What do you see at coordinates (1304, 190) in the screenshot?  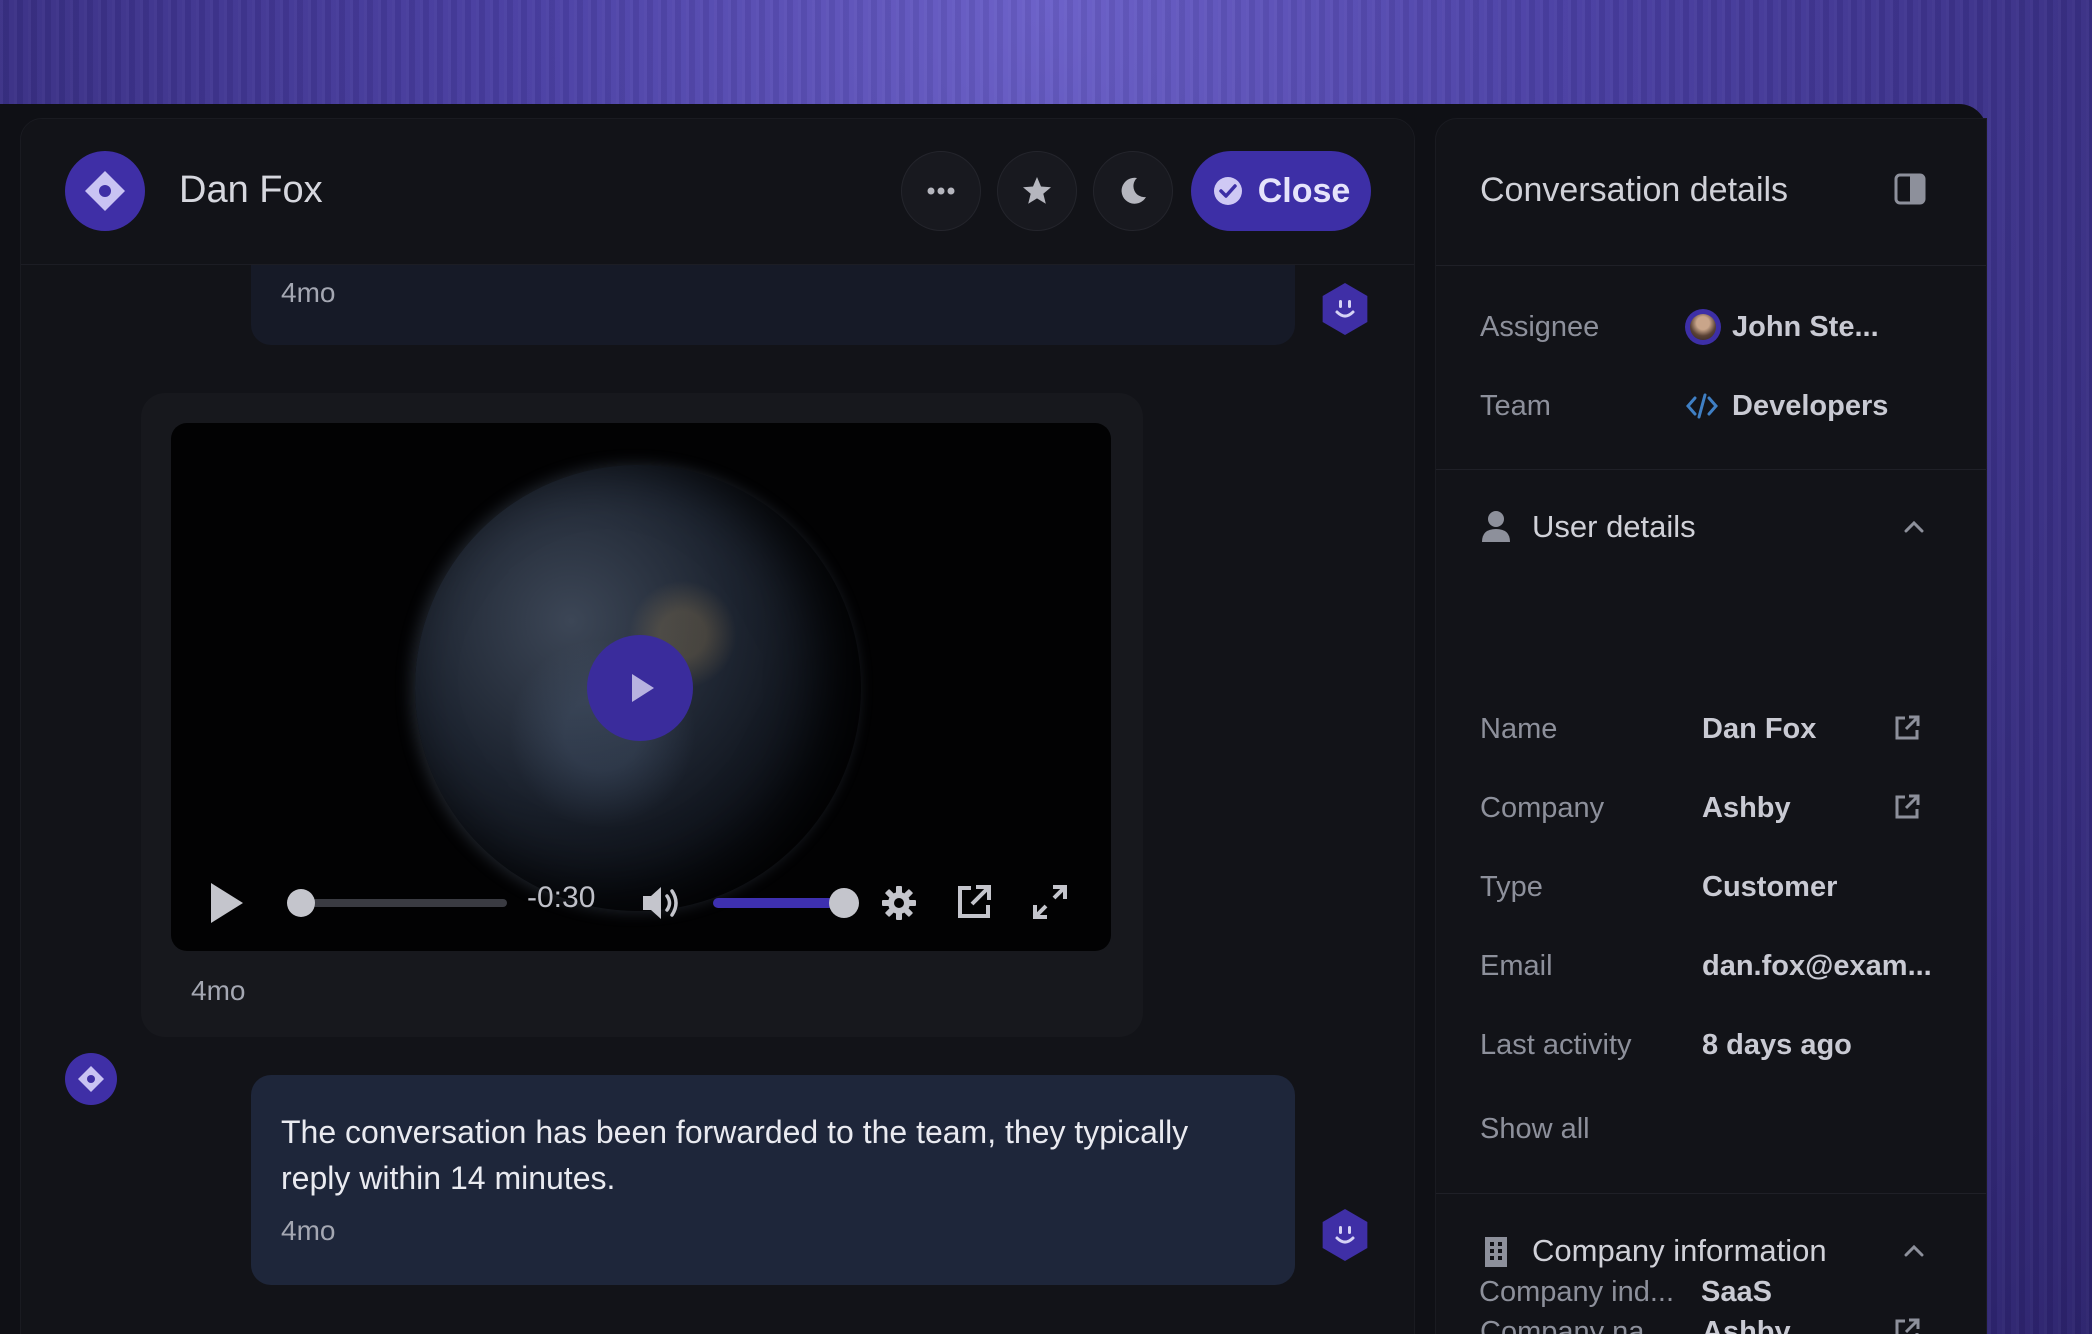 I see `close-button-label: Close` at bounding box center [1304, 190].